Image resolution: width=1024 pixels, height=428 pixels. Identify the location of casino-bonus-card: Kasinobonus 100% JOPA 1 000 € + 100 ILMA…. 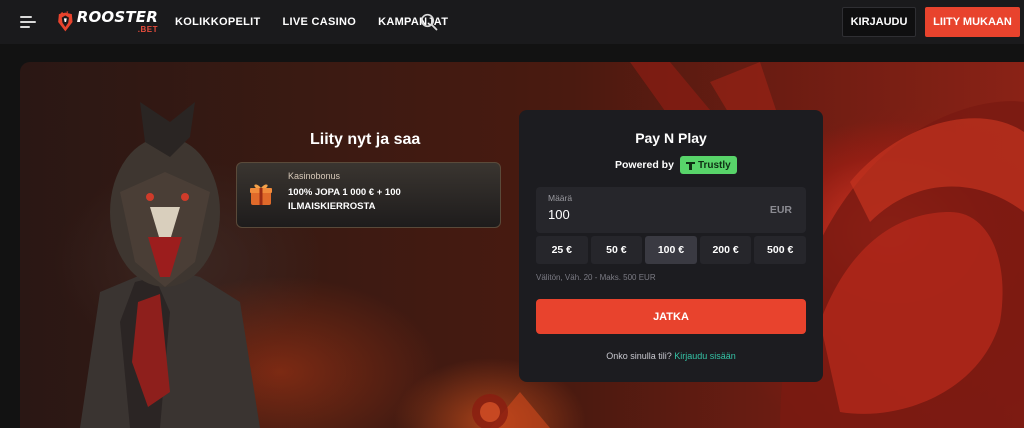
(368, 195).